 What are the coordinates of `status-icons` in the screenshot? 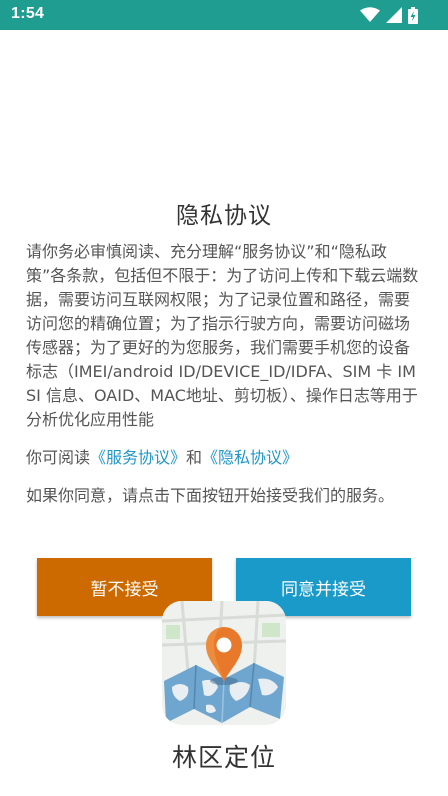 It's located at (389, 15).